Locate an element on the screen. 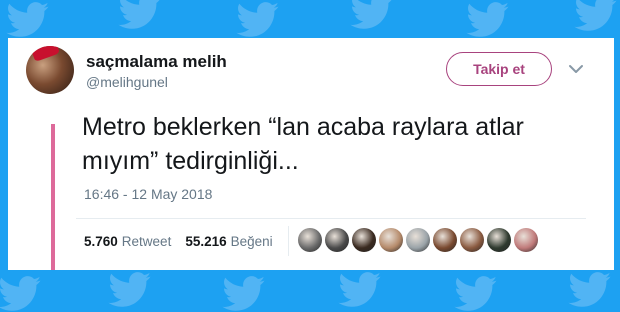 This screenshot has width=620, height=312. santa-hat-icon is located at coordinates (45, 54).